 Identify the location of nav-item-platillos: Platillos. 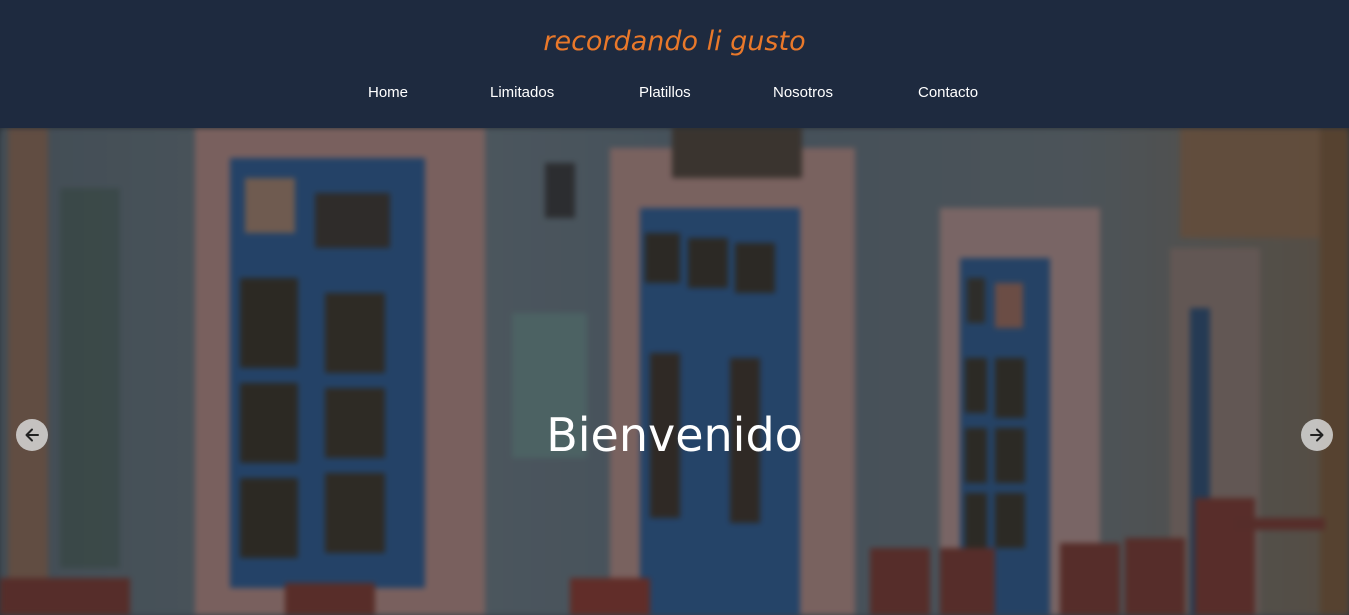
(665, 92).